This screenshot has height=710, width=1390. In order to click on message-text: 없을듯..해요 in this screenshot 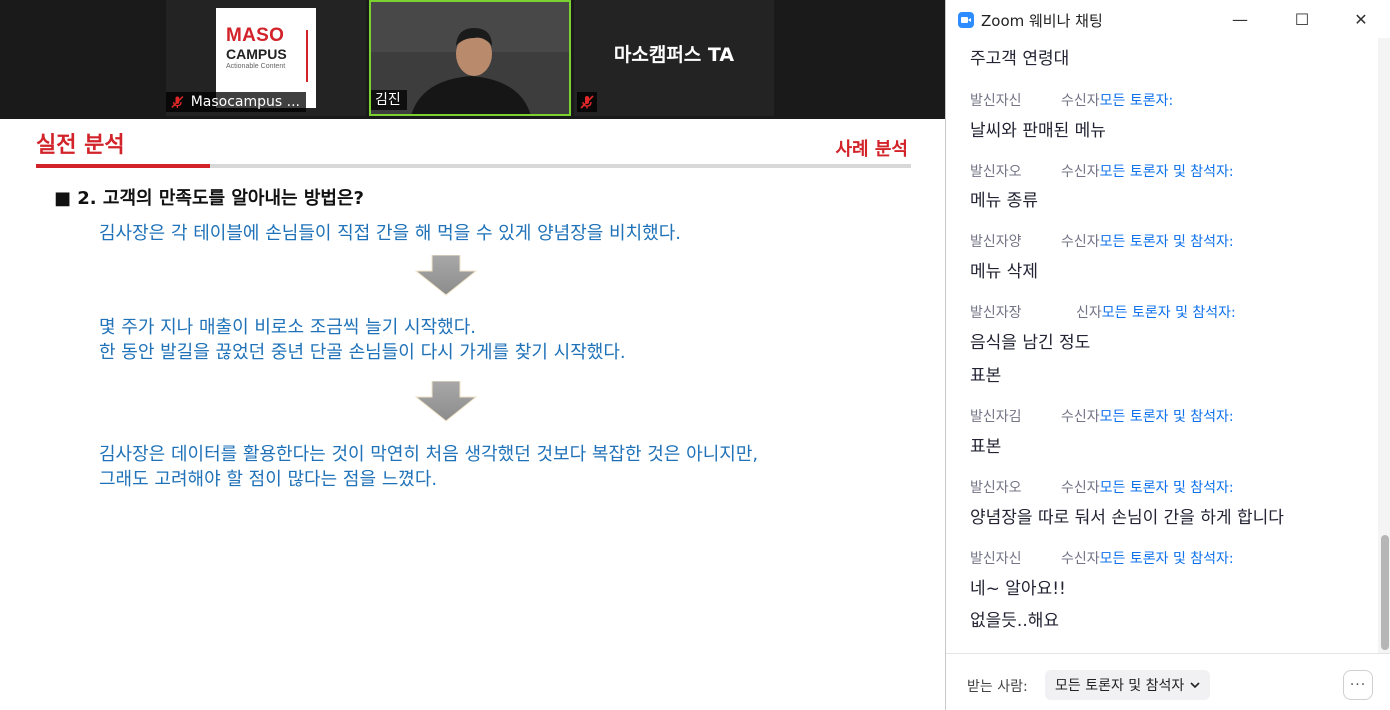, I will do `click(1015, 621)`.